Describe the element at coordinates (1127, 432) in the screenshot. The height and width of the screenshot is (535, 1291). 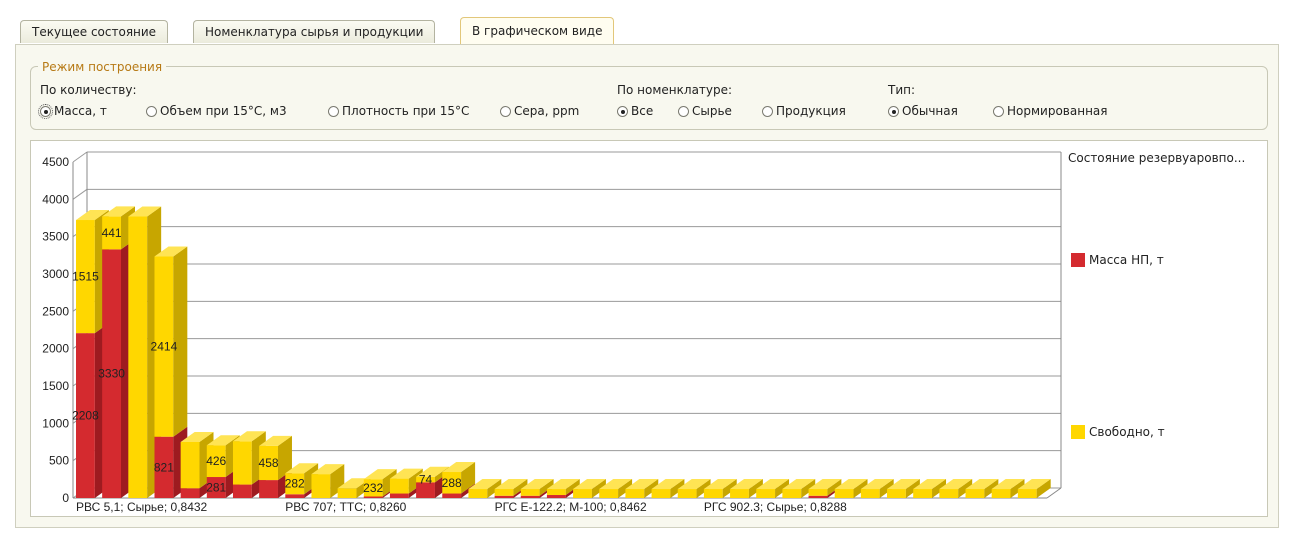
I see `legend-free-label: Свободно, т` at that location.